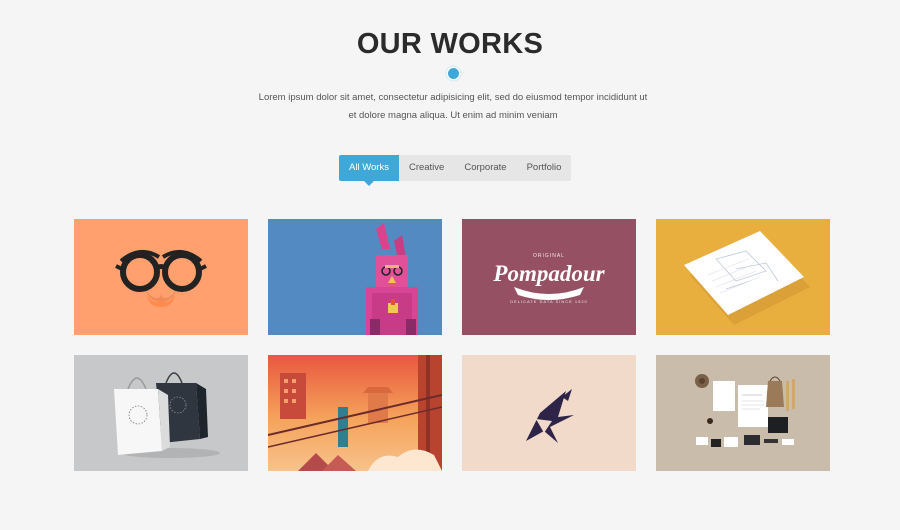 The image size is (900, 530). Describe the element at coordinates (426, 168) in the screenshot. I see `filter-creative: Creative` at that location.